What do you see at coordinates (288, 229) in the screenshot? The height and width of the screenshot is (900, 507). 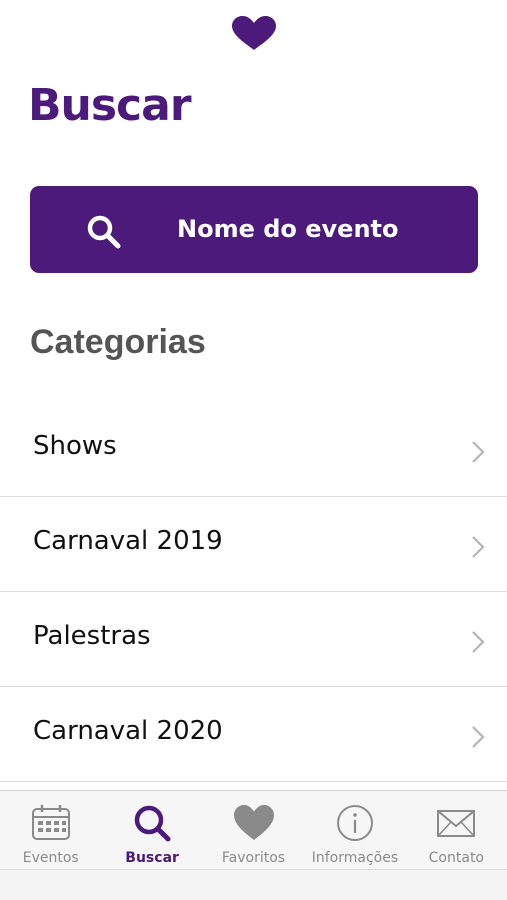 I see `search-button-label: Nome do evento` at bounding box center [288, 229].